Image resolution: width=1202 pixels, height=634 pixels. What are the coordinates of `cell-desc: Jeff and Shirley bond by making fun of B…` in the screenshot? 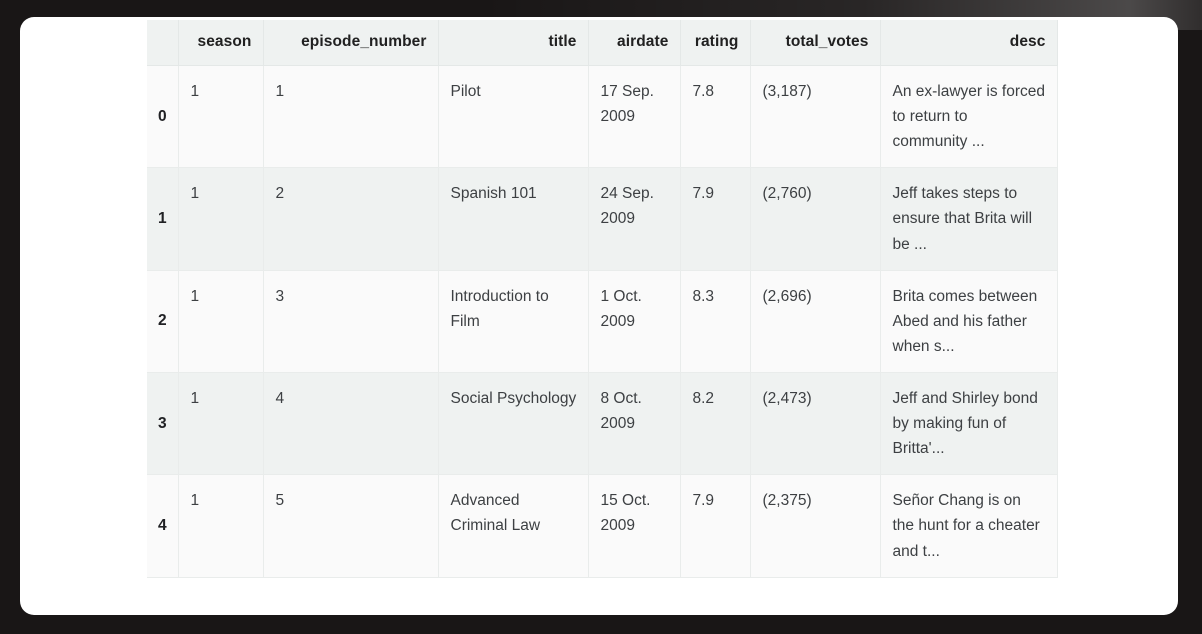 It's located at (968, 423).